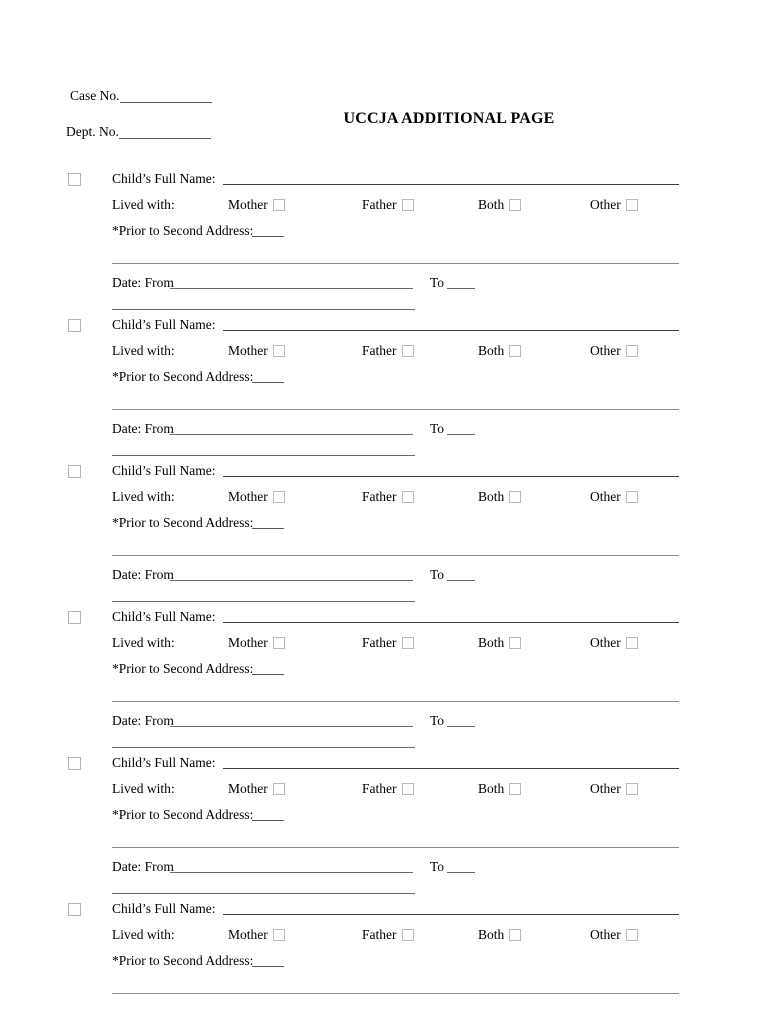 Image resolution: width=770 pixels, height=1024 pixels. What do you see at coordinates (395, 263) in the screenshot?
I see `block-separator-rule` at bounding box center [395, 263].